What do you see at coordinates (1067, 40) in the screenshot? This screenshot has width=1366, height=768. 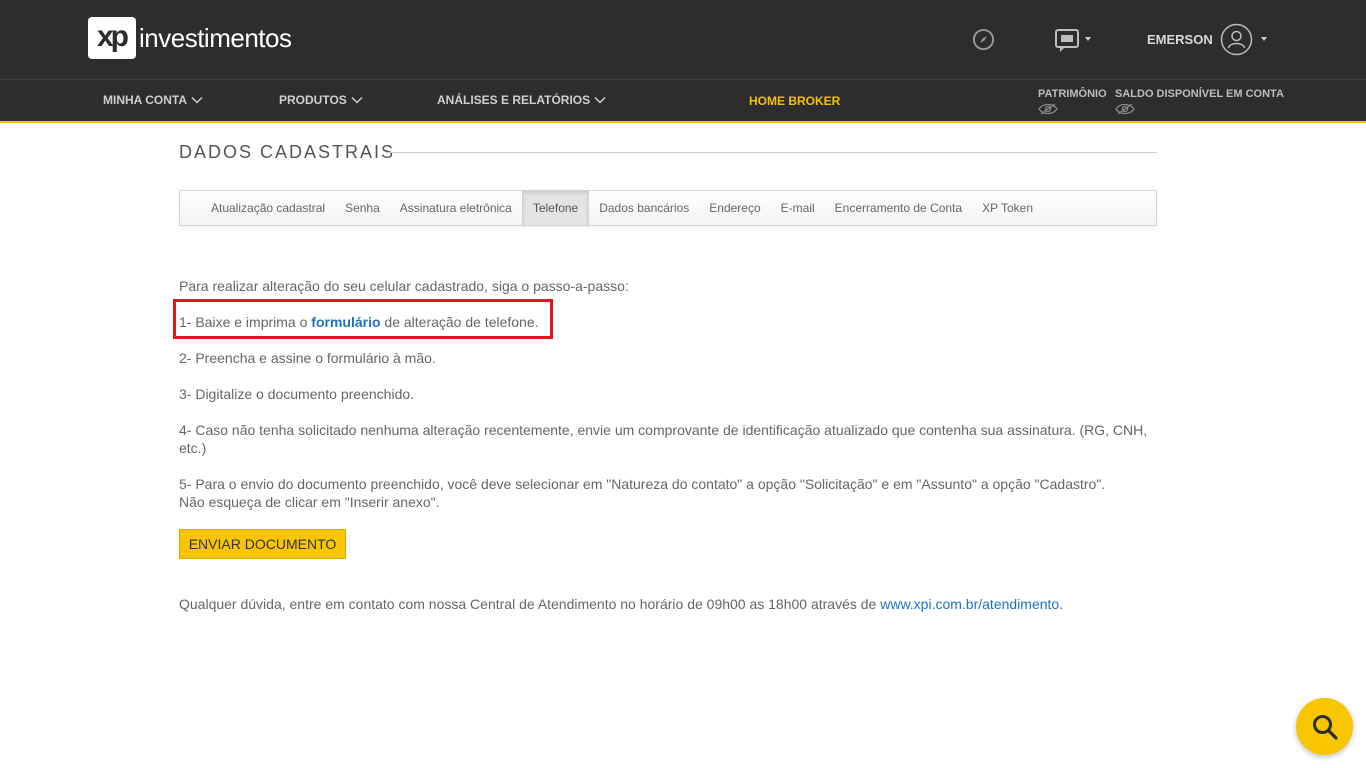 I see `chat-icon` at bounding box center [1067, 40].